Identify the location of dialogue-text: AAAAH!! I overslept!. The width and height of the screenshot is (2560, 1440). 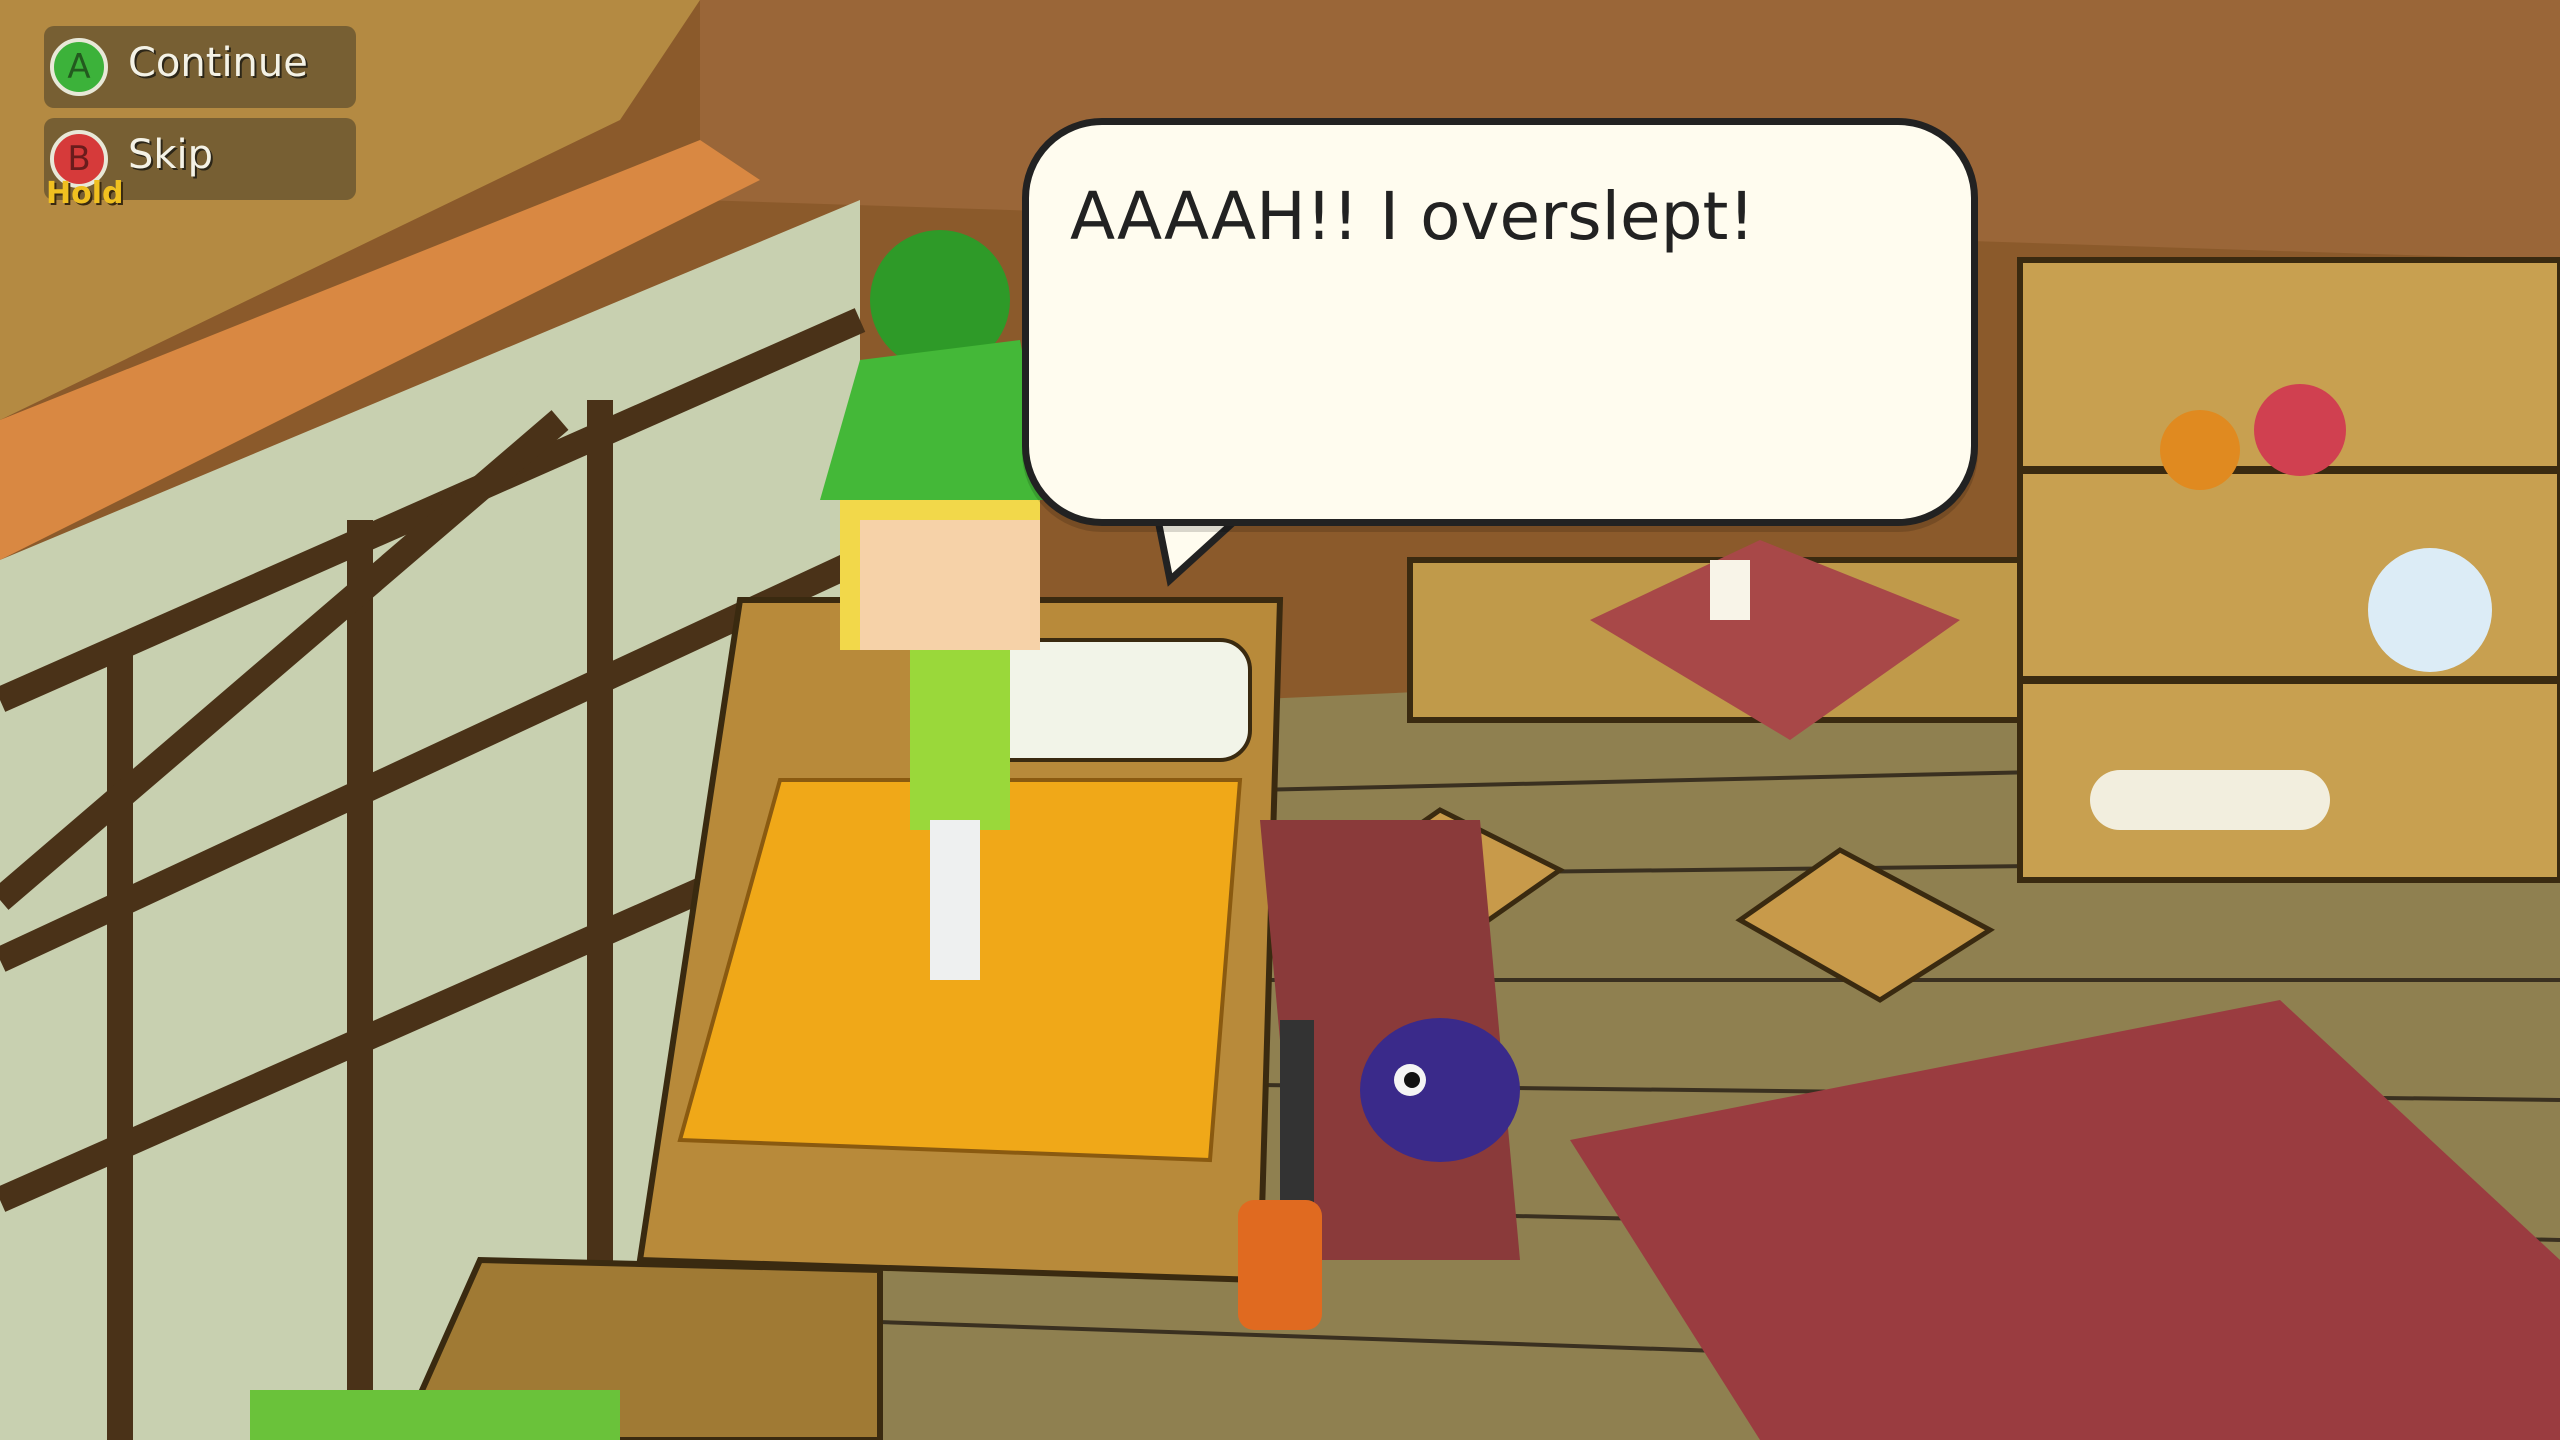
(1412, 216).